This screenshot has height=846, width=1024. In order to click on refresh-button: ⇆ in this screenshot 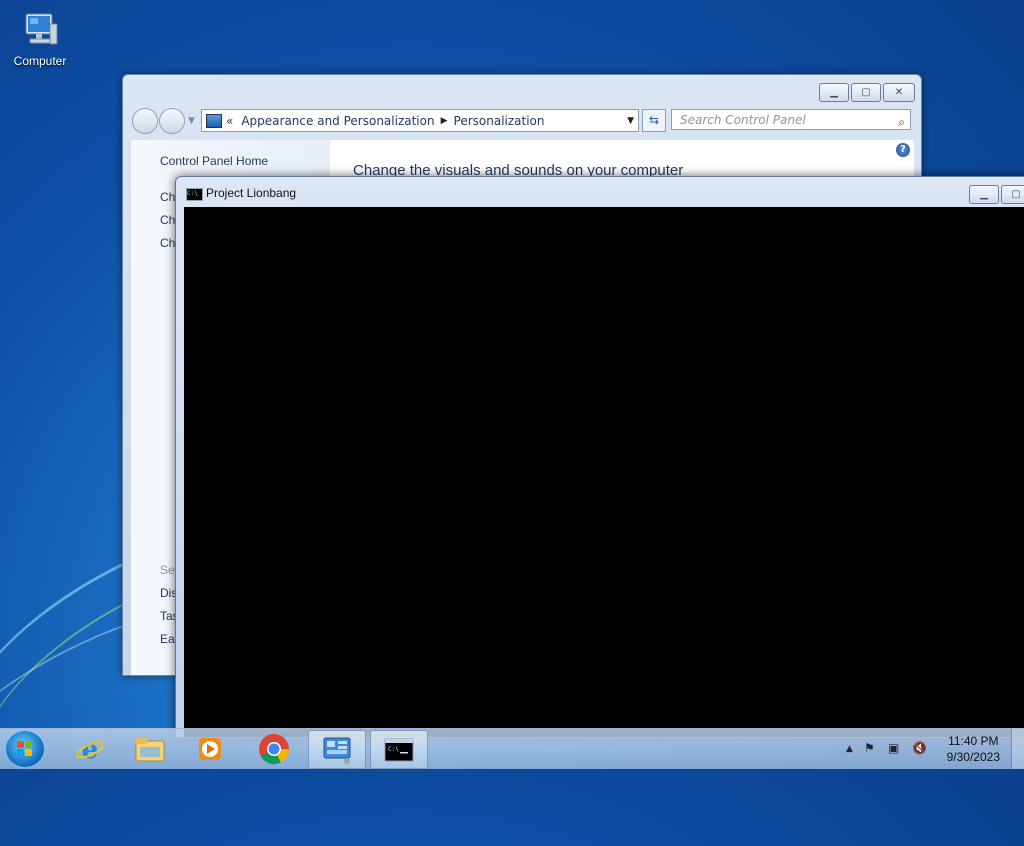, I will do `click(654, 120)`.